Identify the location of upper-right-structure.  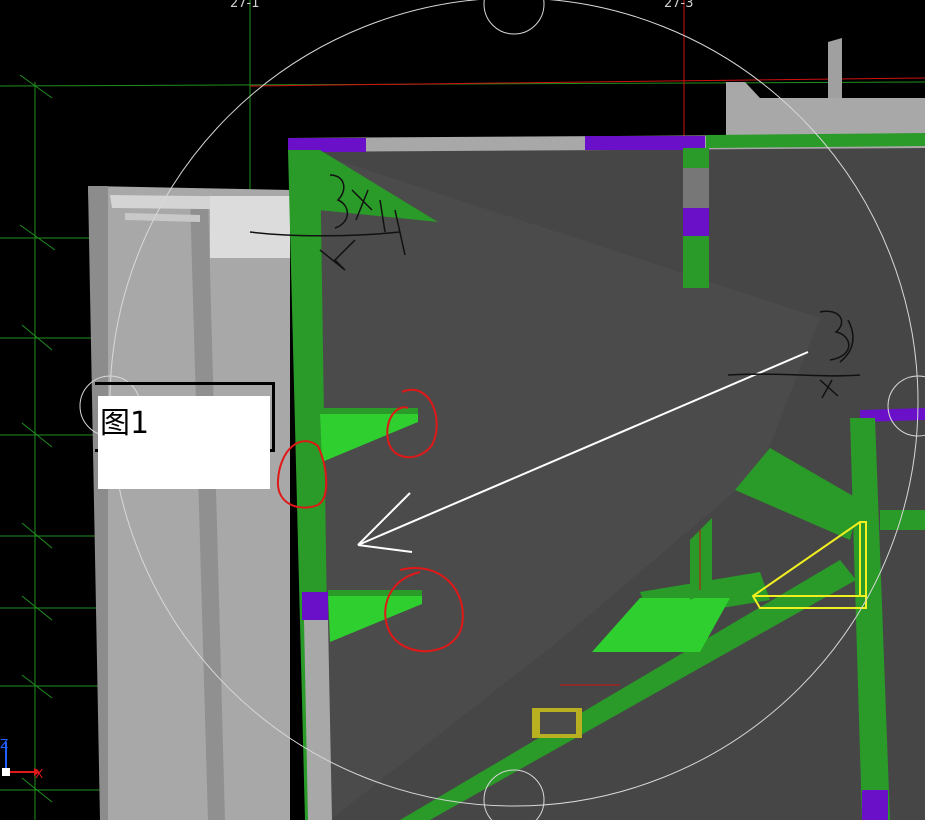
(825, 89).